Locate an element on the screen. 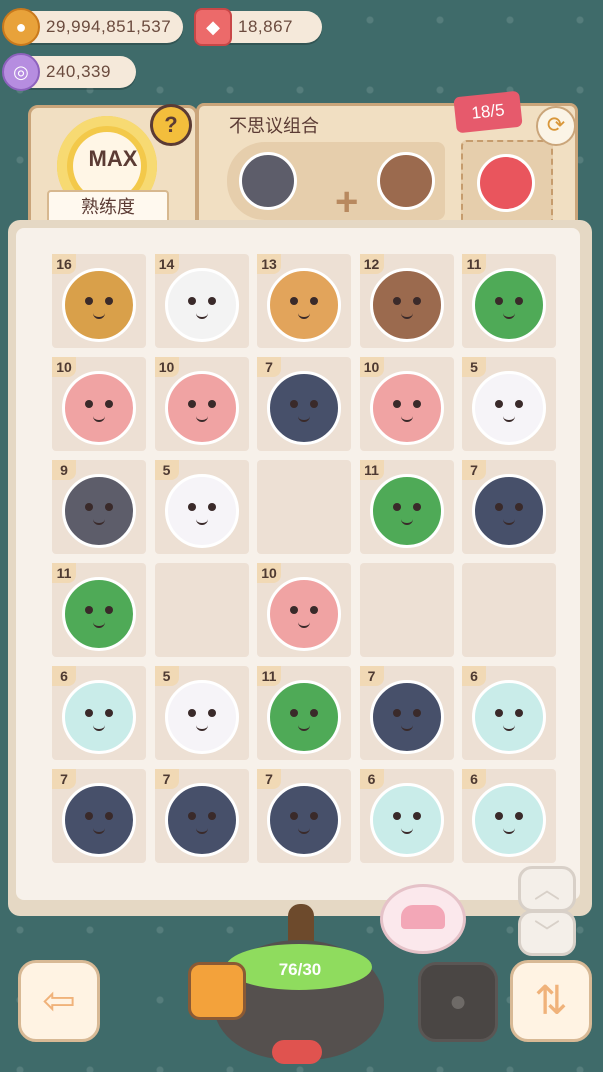 This screenshot has height=1072, width=603. ruby-icon: ◆ is located at coordinates (213, 27).